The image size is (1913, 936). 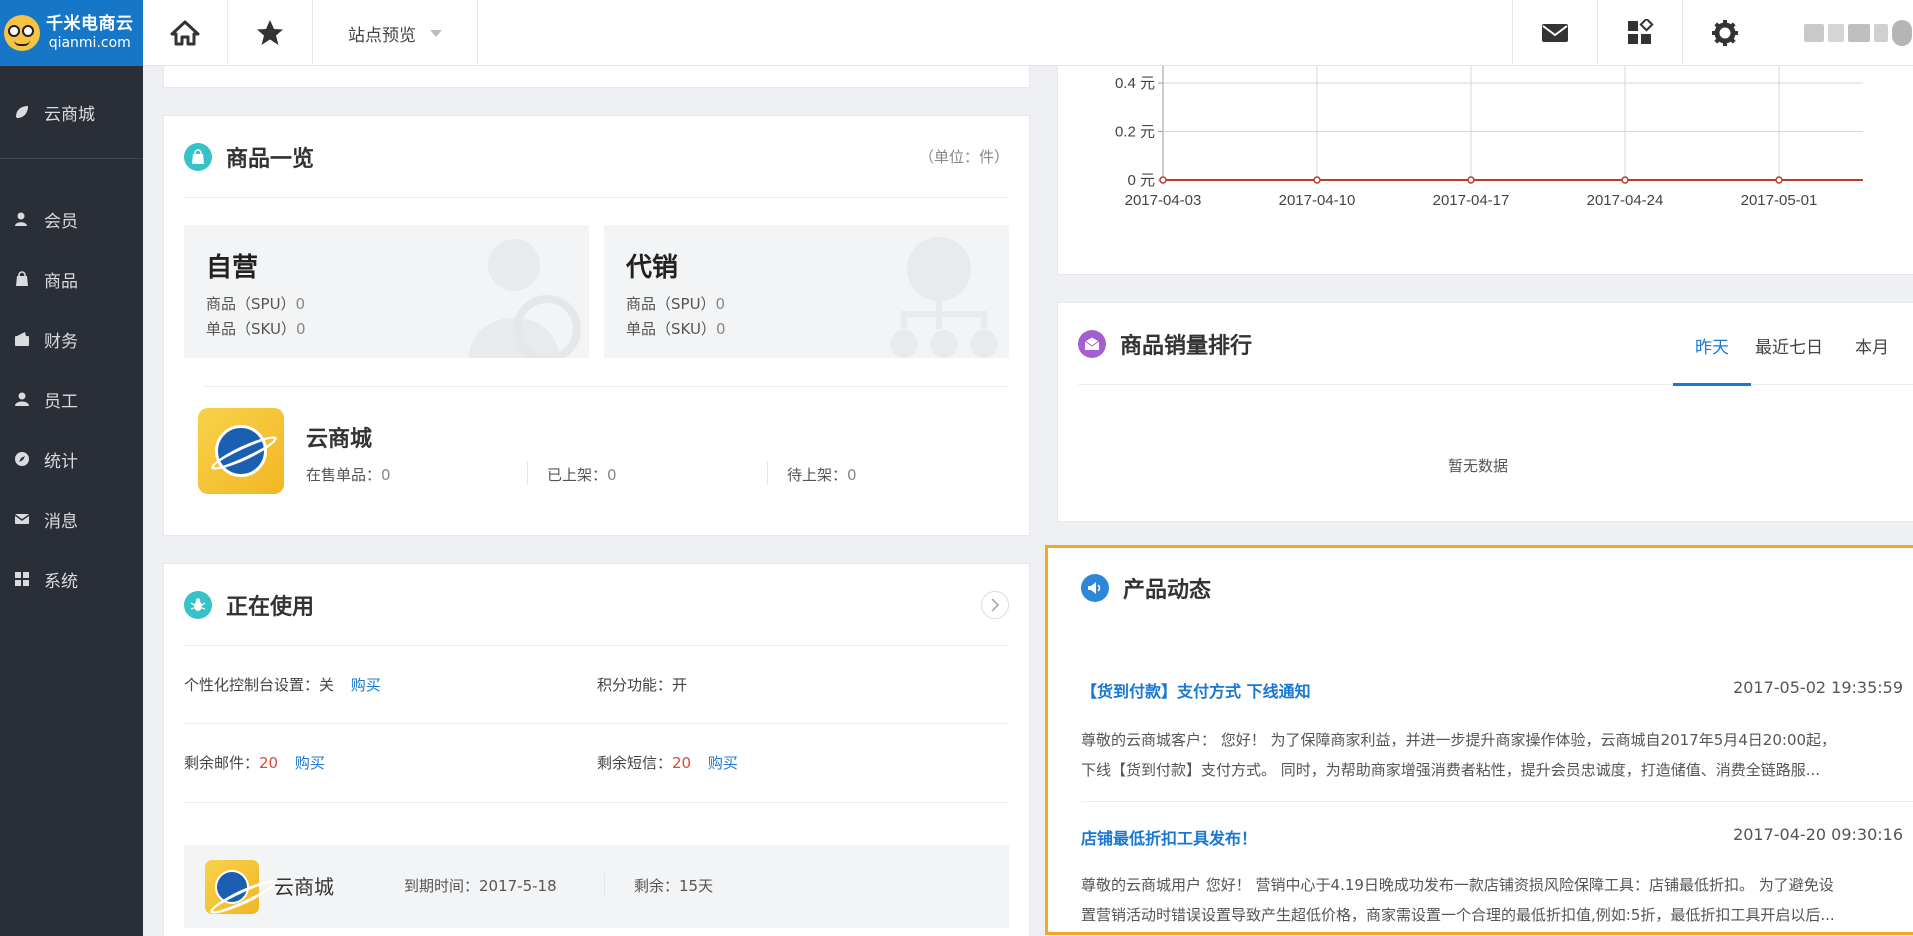 I want to click on share-watermark-icon, so click(x=944, y=297).